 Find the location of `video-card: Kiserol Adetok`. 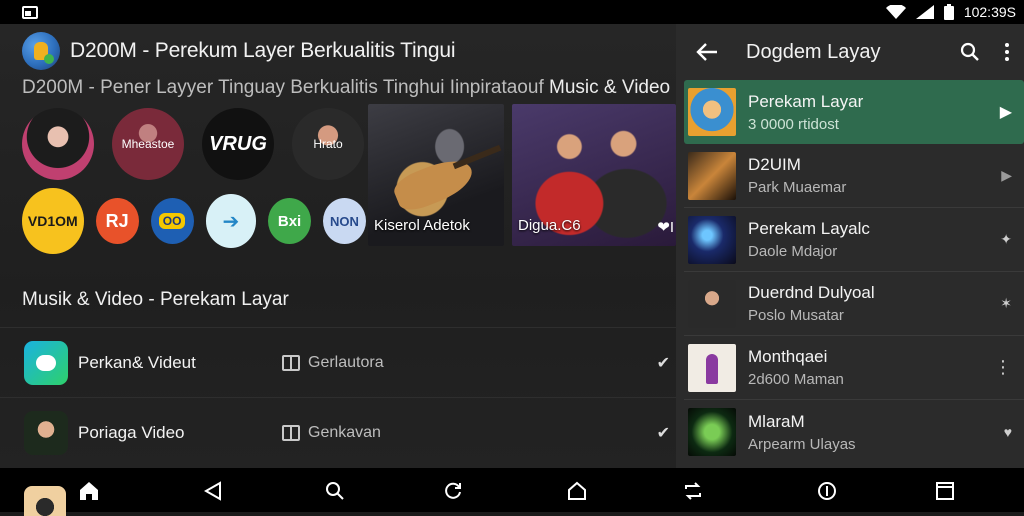

video-card: Kiserol Adetok is located at coordinates (436, 175).